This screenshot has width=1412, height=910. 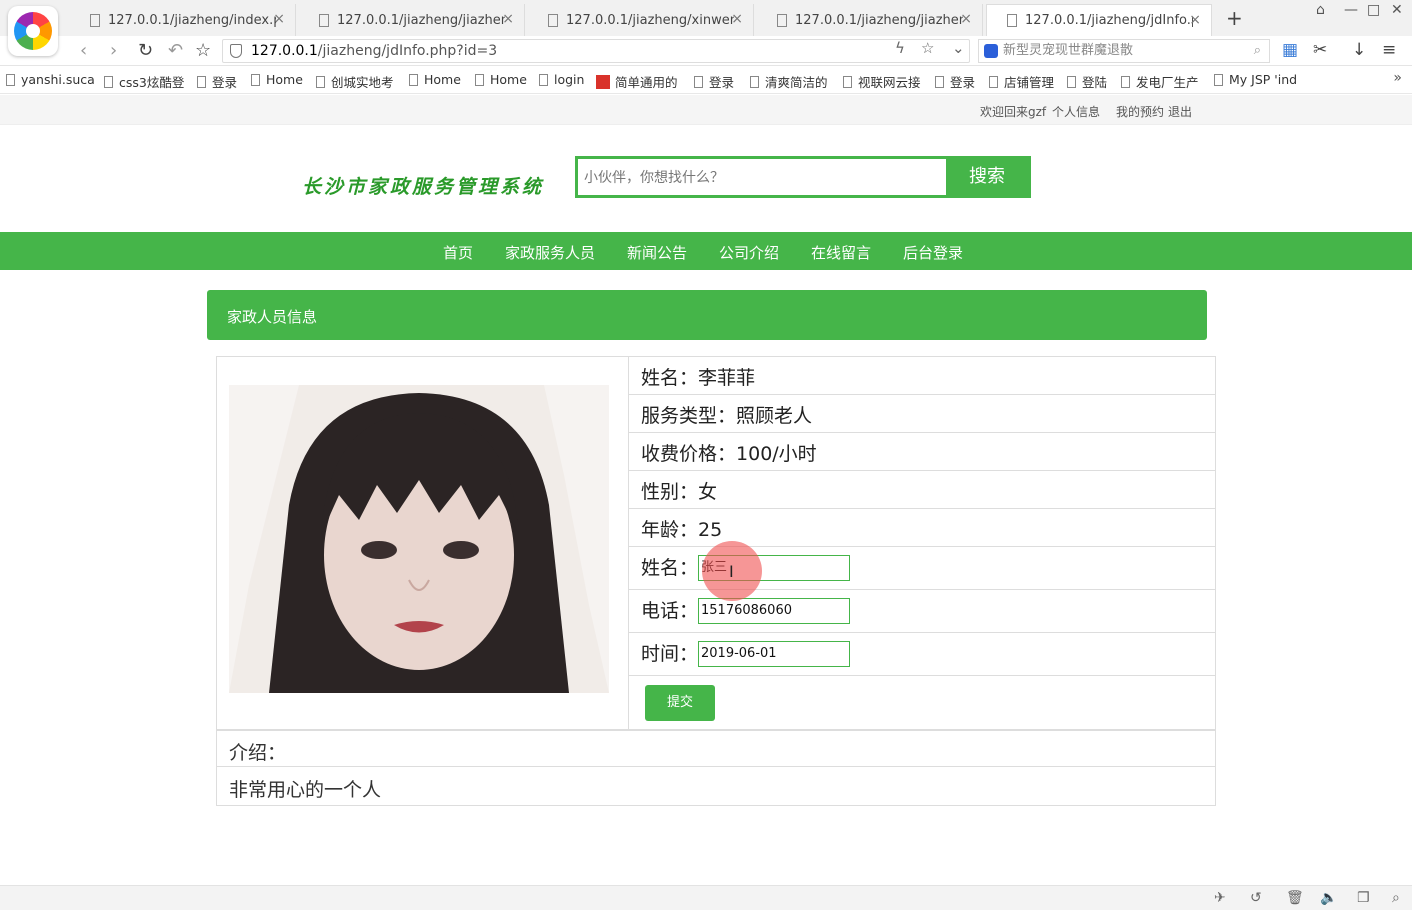 I want to click on bookmark-item: login, so click(x=561, y=79).